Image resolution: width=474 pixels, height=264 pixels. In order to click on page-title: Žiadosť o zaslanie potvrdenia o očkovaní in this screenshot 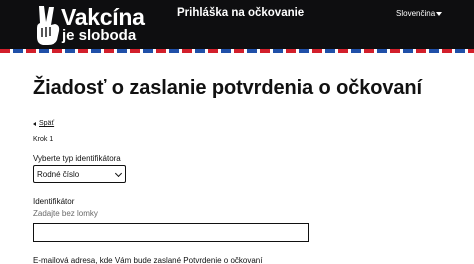, I will do `click(228, 88)`.